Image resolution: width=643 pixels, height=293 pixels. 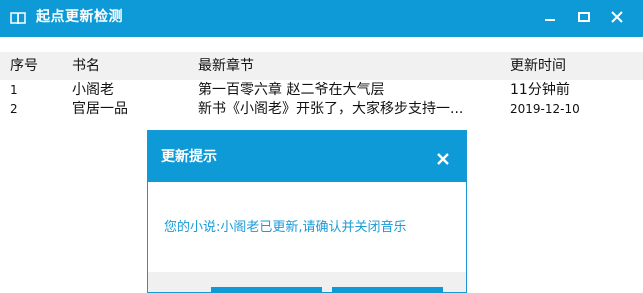 What do you see at coordinates (307, 156) in the screenshot?
I see `dialog-header: 更新提示` at bounding box center [307, 156].